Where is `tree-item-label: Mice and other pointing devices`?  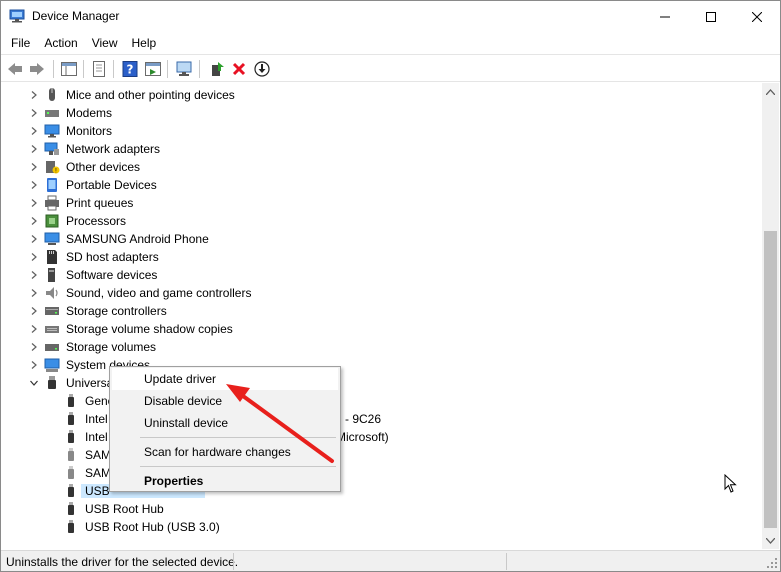
tree-item-label: Mice and other pointing devices is located at coordinates (150, 95).